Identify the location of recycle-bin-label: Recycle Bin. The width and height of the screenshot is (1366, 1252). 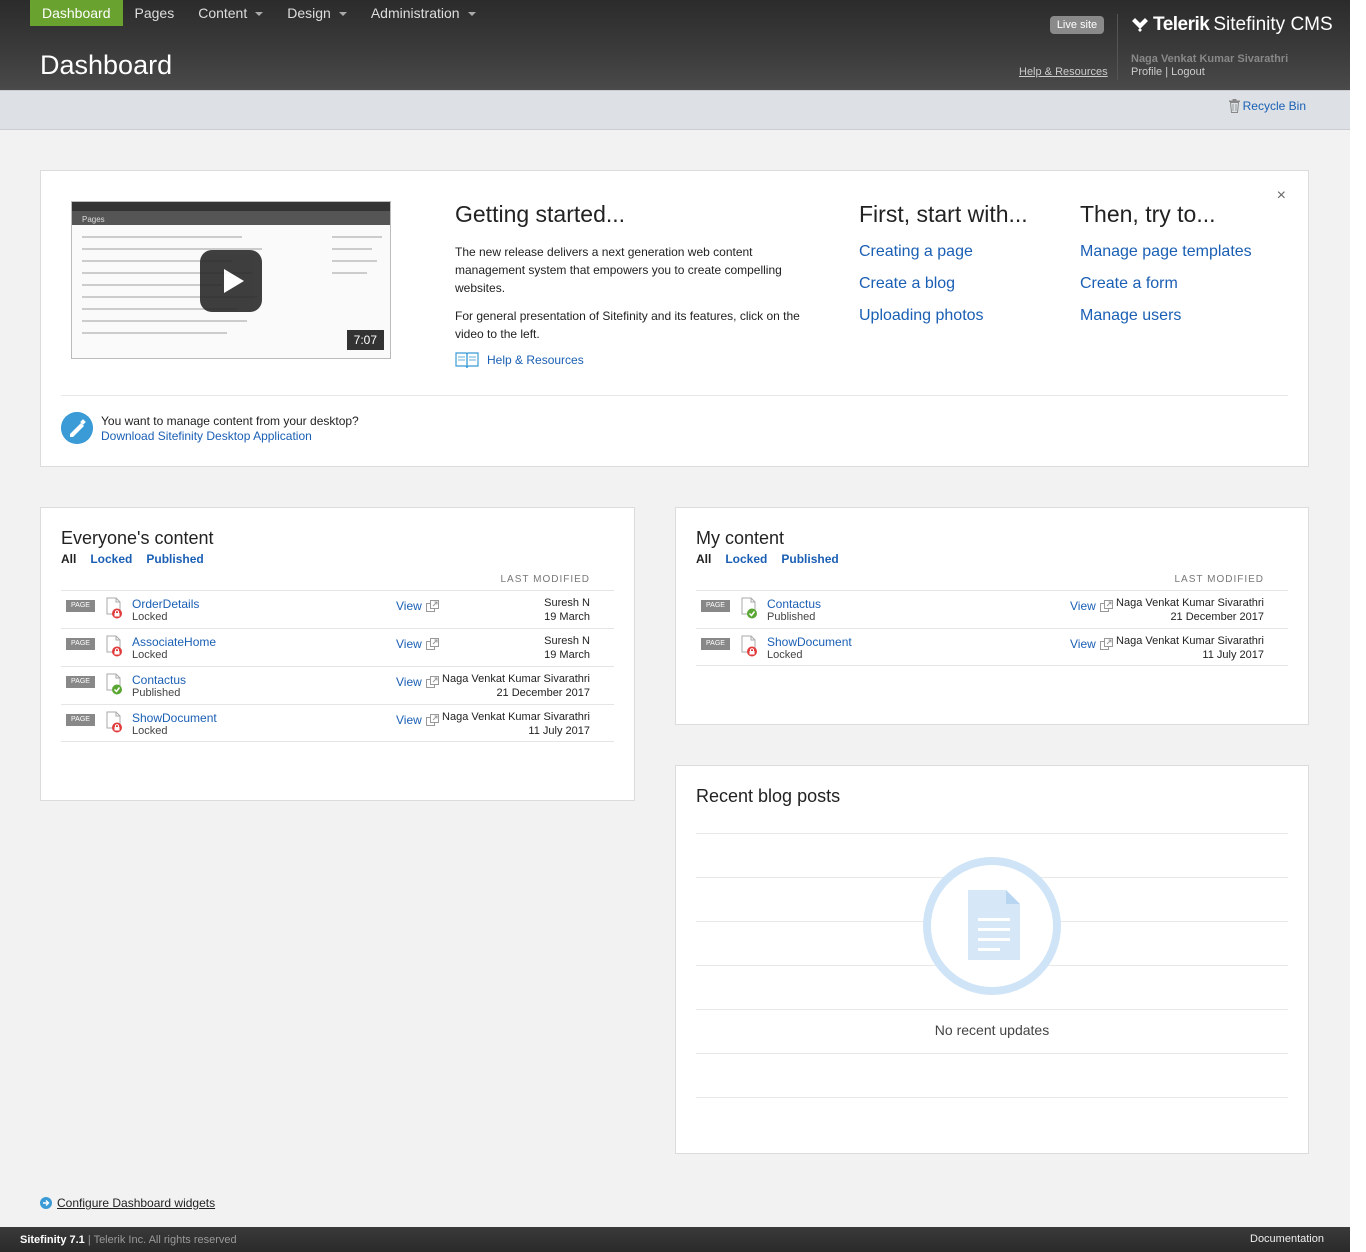
(1274, 106).